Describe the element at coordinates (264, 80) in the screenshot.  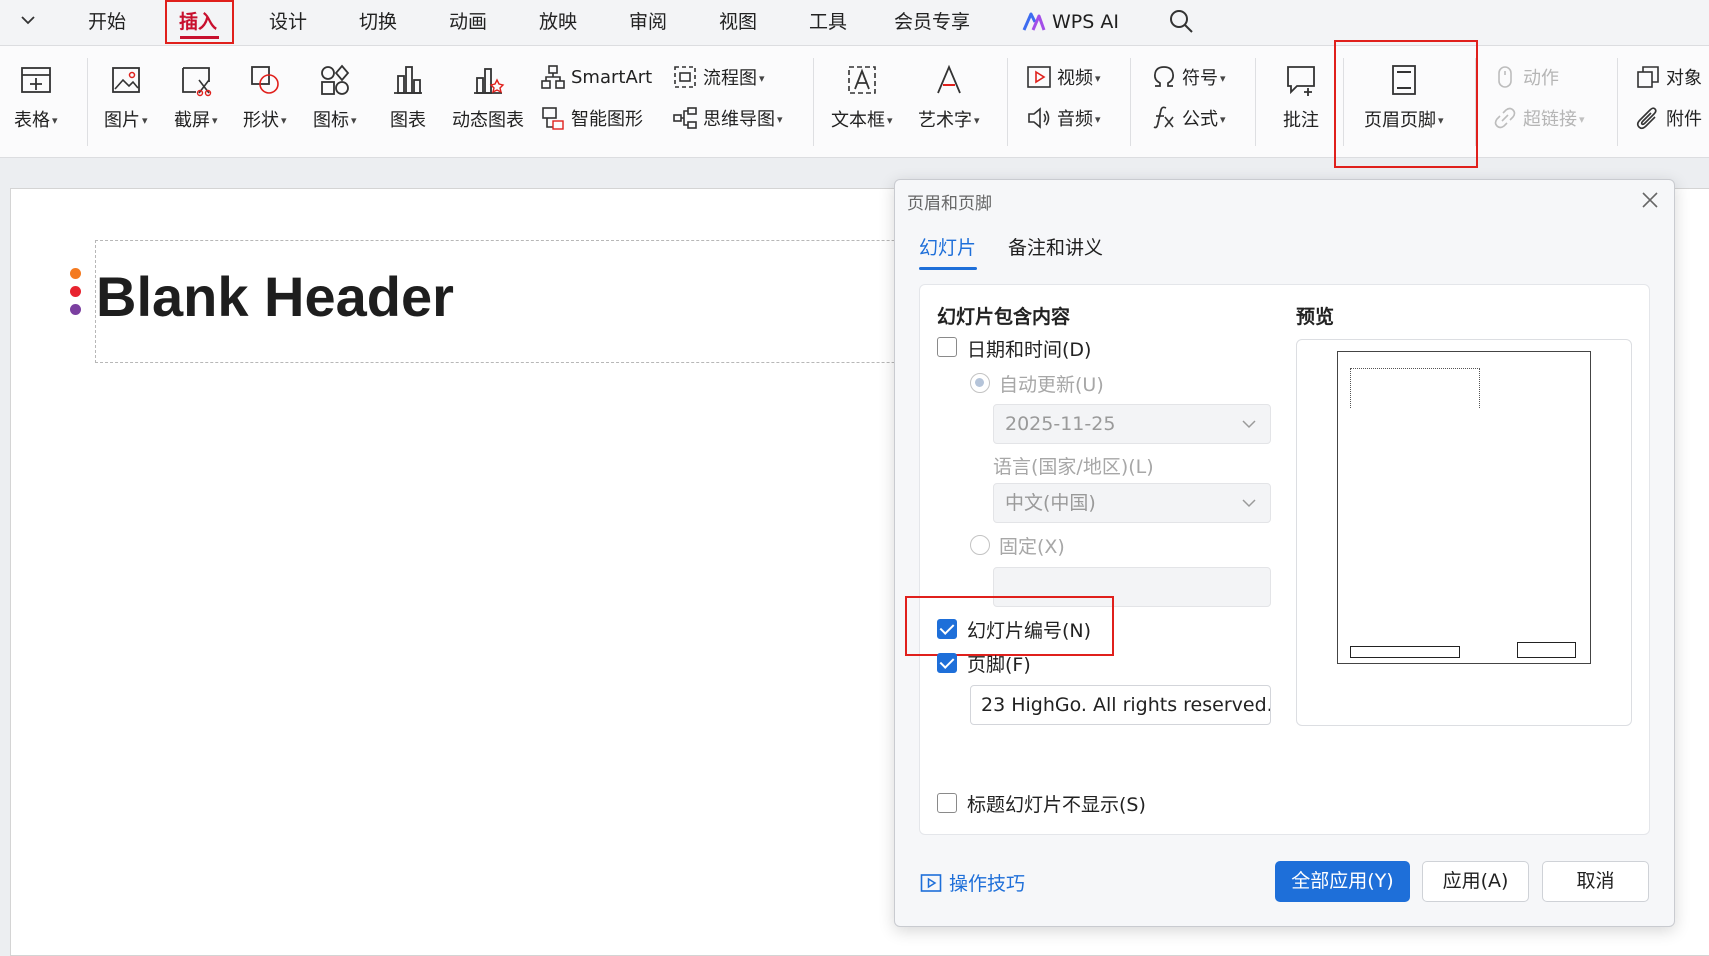
I see `shape-icon` at that location.